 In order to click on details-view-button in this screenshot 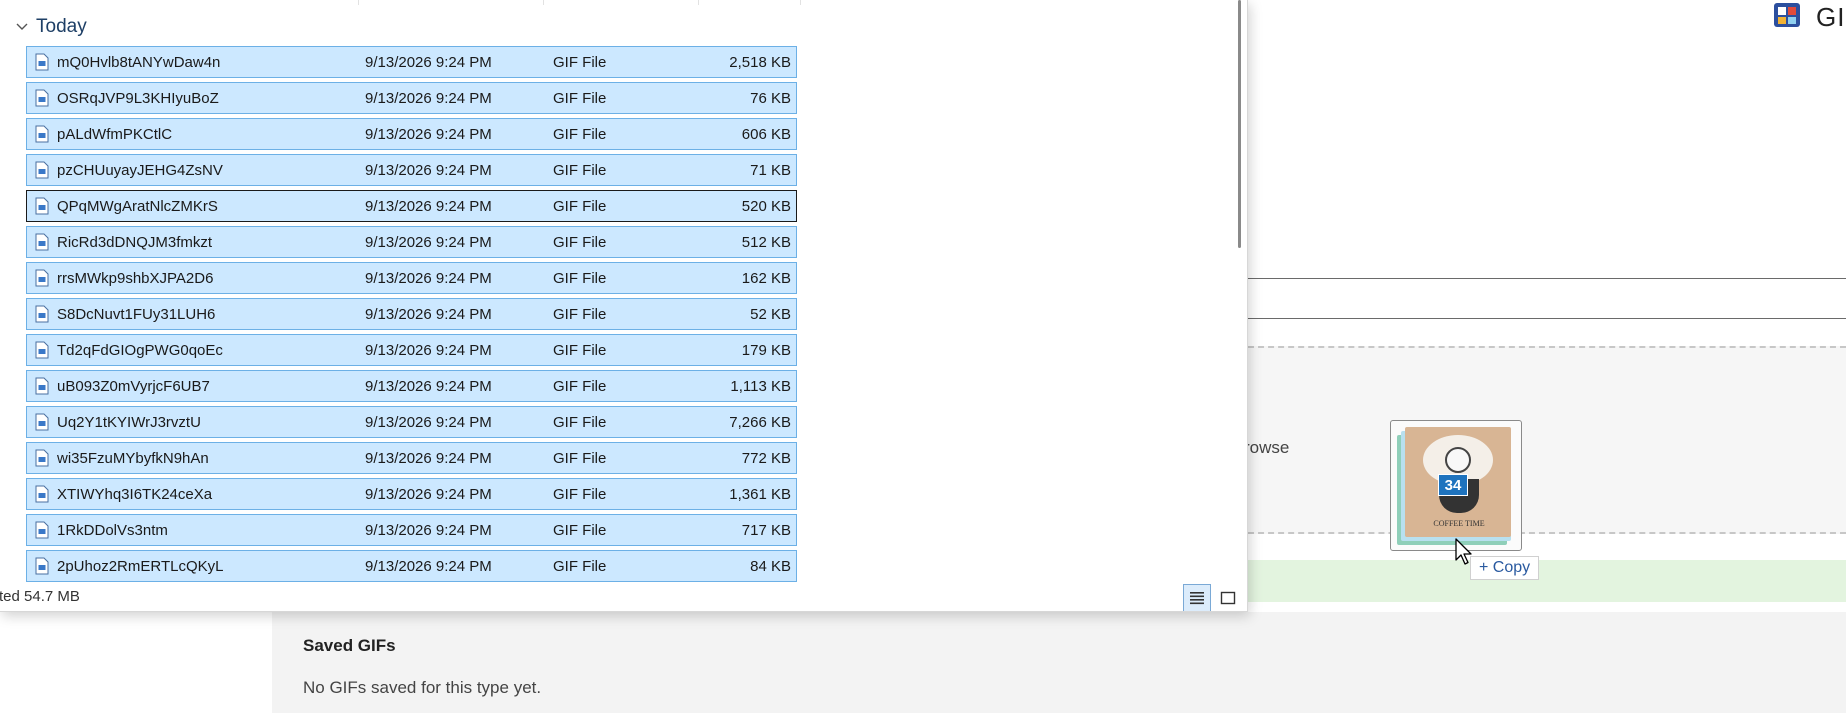, I will do `click(1197, 597)`.